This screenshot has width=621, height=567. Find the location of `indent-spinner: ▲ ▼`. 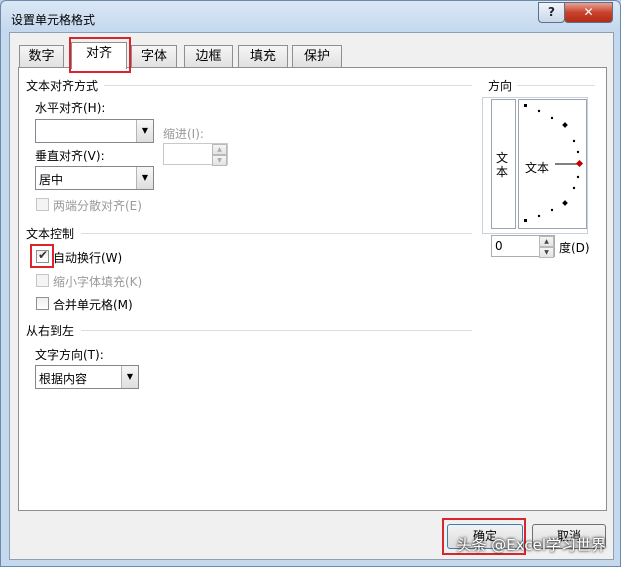

indent-spinner: ▲ ▼ is located at coordinates (195, 154).